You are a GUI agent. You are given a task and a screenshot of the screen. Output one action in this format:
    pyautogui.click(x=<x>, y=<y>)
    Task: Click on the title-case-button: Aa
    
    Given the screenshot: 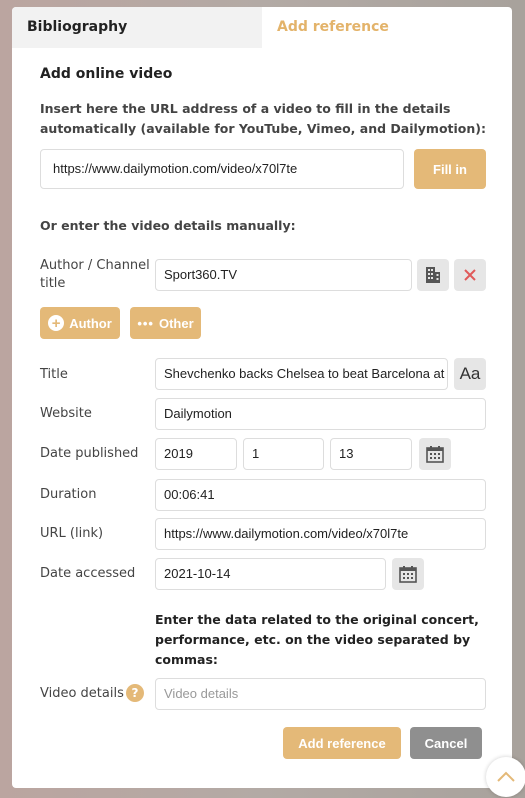 What is the action you would take?
    pyautogui.click(x=470, y=374)
    